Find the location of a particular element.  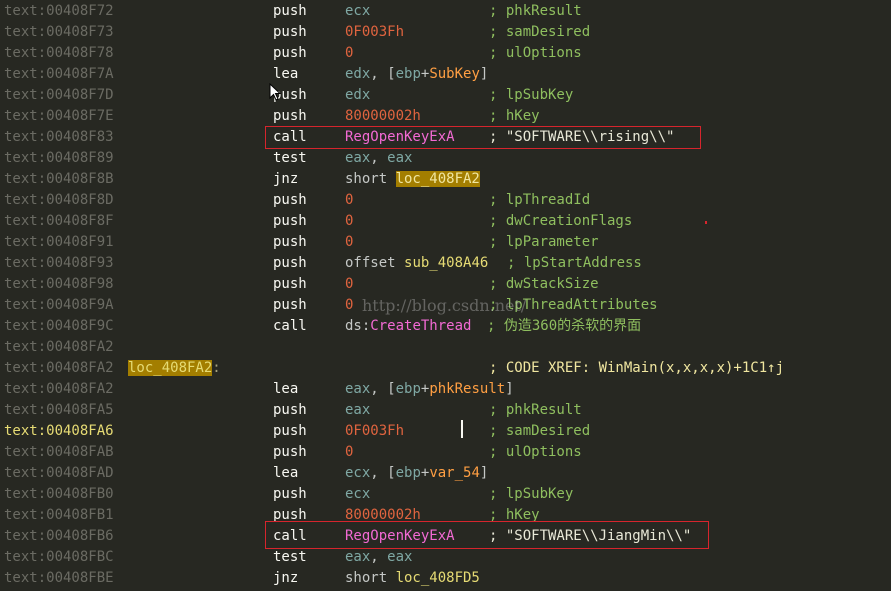

listing-line: text:00408FA6 push 0F003Fh ; samDesired is located at coordinates (445, 431).